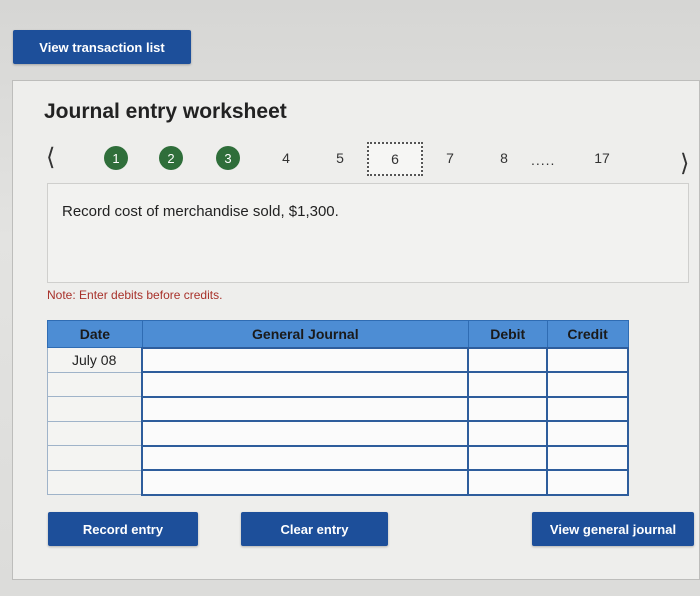 This screenshot has height=596, width=700. I want to click on step-8: 8, so click(504, 158).